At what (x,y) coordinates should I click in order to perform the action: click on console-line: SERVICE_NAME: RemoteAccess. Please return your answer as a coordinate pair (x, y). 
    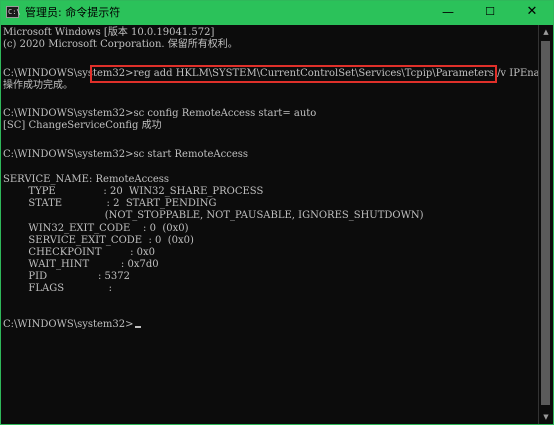
    Looking at the image, I should click on (86, 179).